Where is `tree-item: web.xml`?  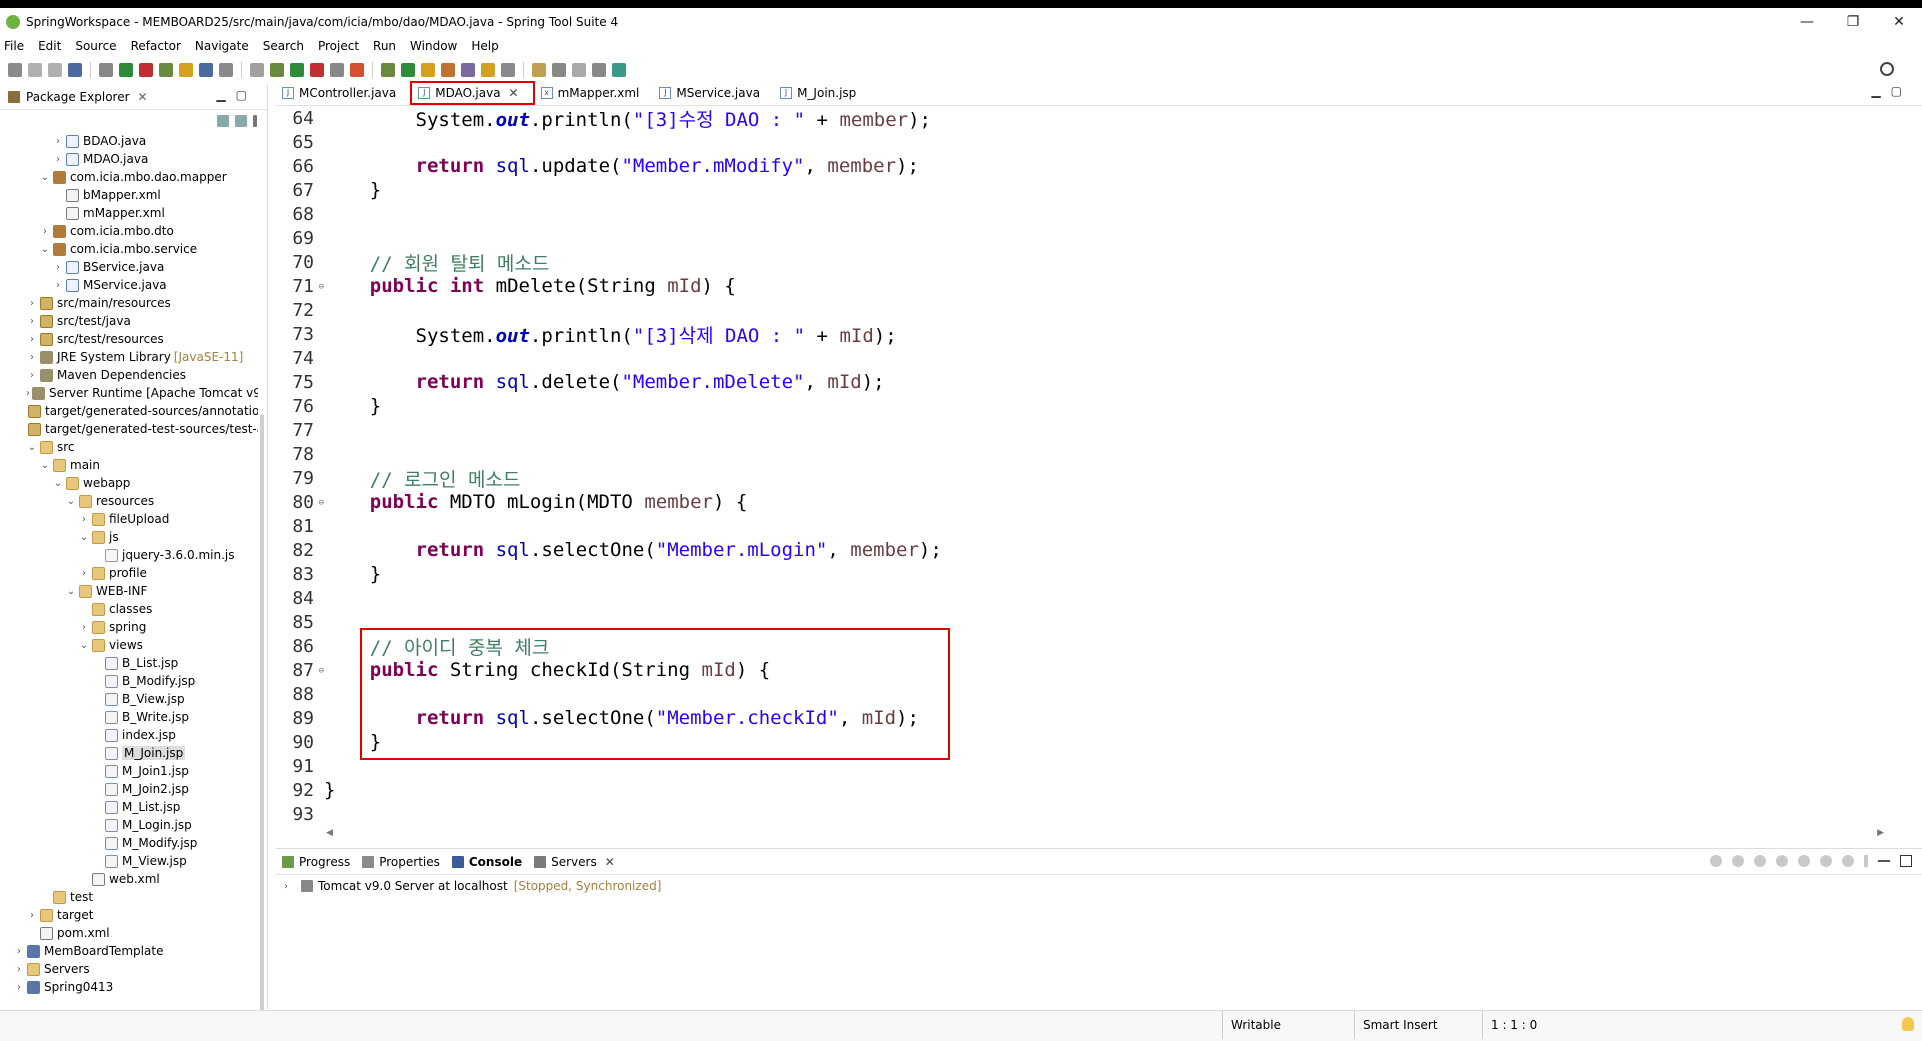
tree-item: web.xml is located at coordinates (129, 879).